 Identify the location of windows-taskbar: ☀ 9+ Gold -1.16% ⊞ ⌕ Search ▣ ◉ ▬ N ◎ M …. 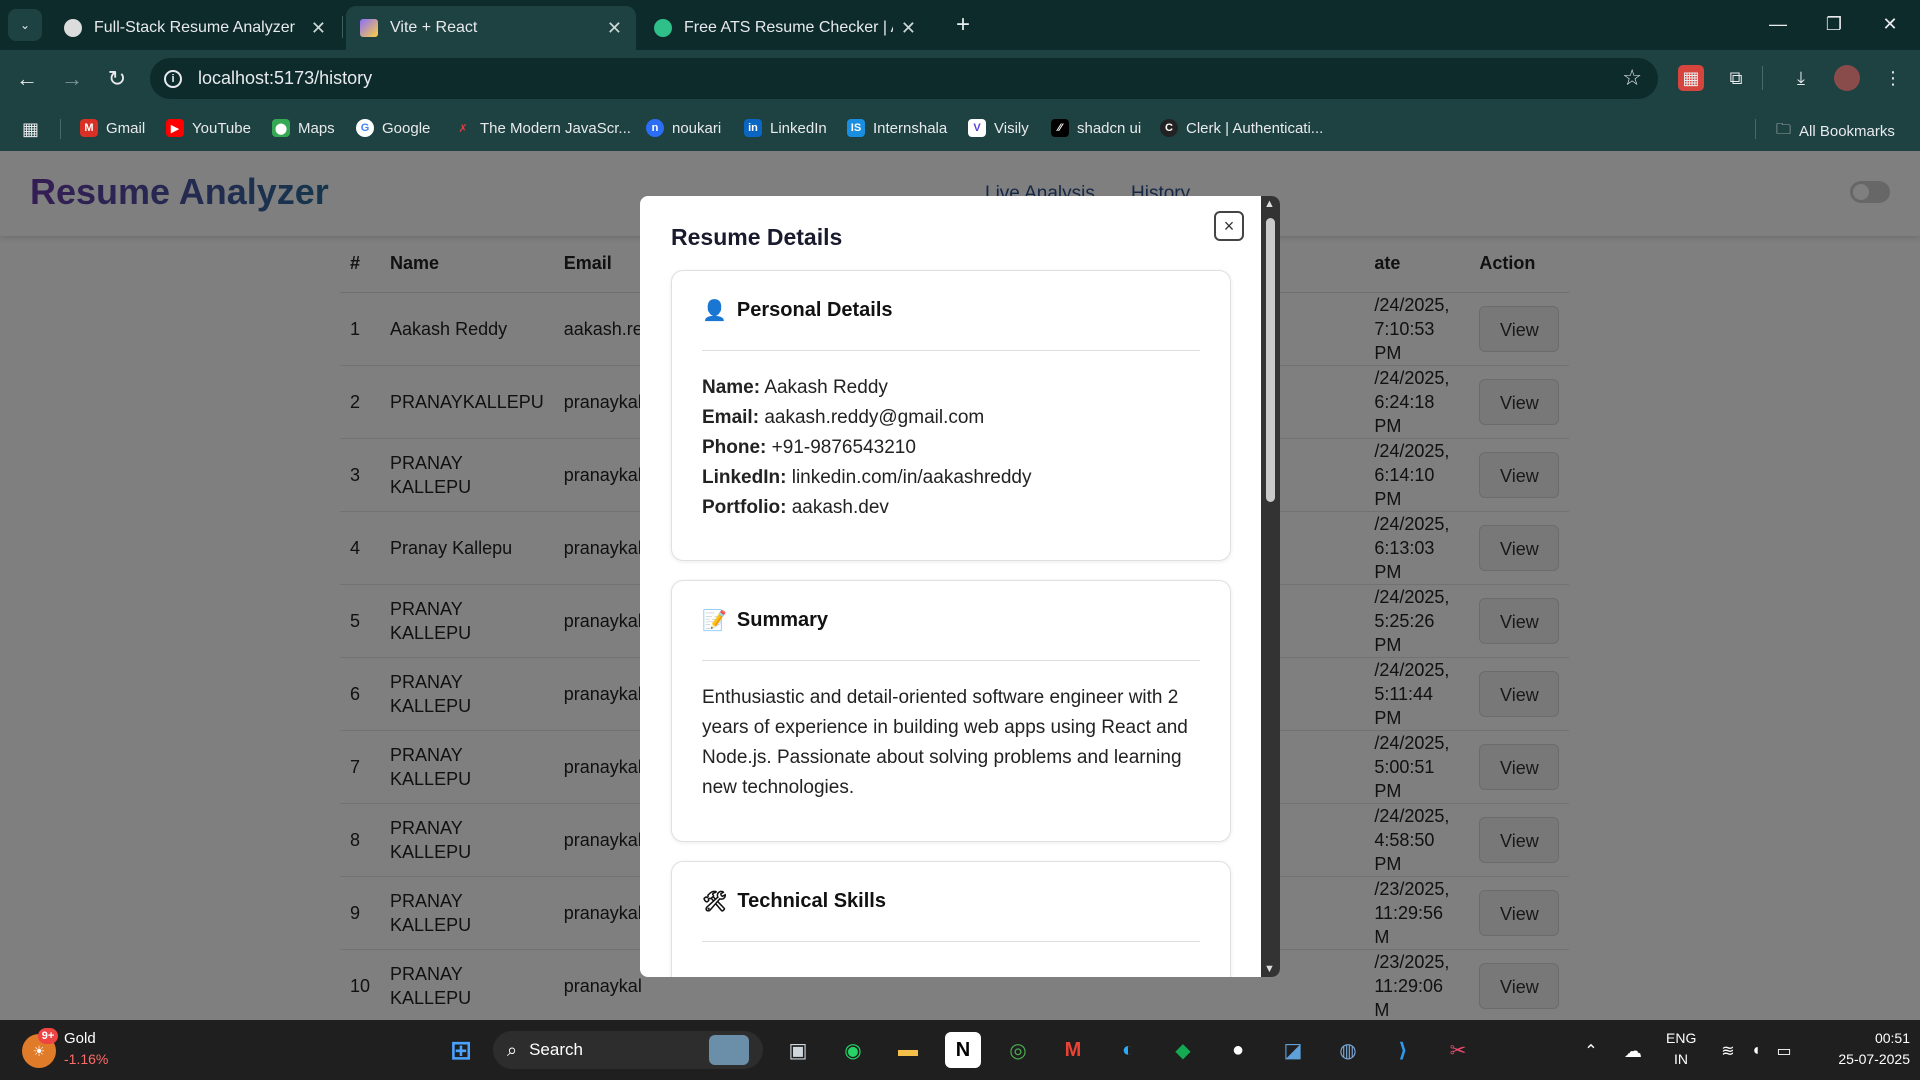
(960, 1050).